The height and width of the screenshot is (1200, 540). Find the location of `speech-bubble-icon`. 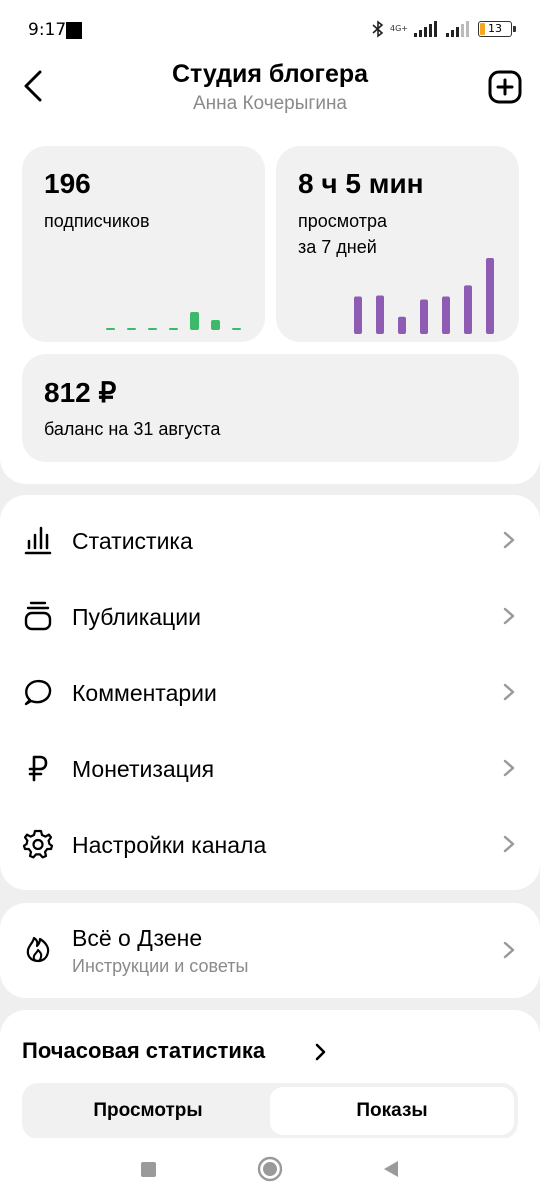

speech-bubble-icon is located at coordinates (38, 692).